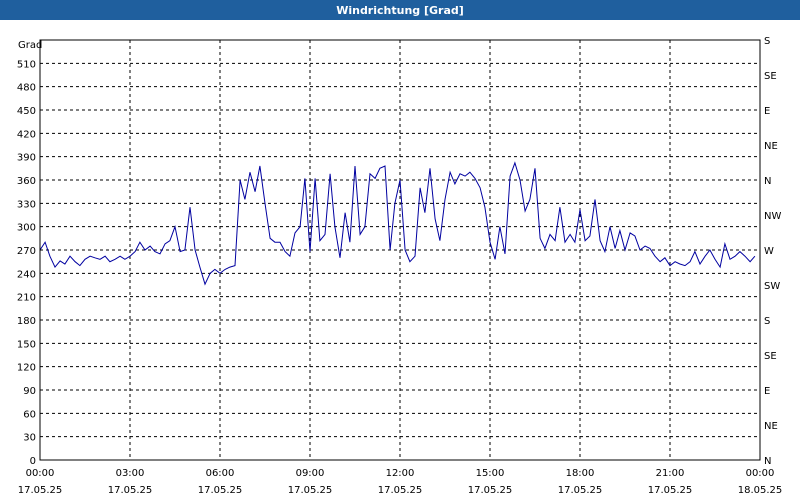 Image resolution: width=800 pixels, height=500 pixels. Describe the element at coordinates (772, 286) in the screenshot. I see `y-right-tick-label: SW` at that location.